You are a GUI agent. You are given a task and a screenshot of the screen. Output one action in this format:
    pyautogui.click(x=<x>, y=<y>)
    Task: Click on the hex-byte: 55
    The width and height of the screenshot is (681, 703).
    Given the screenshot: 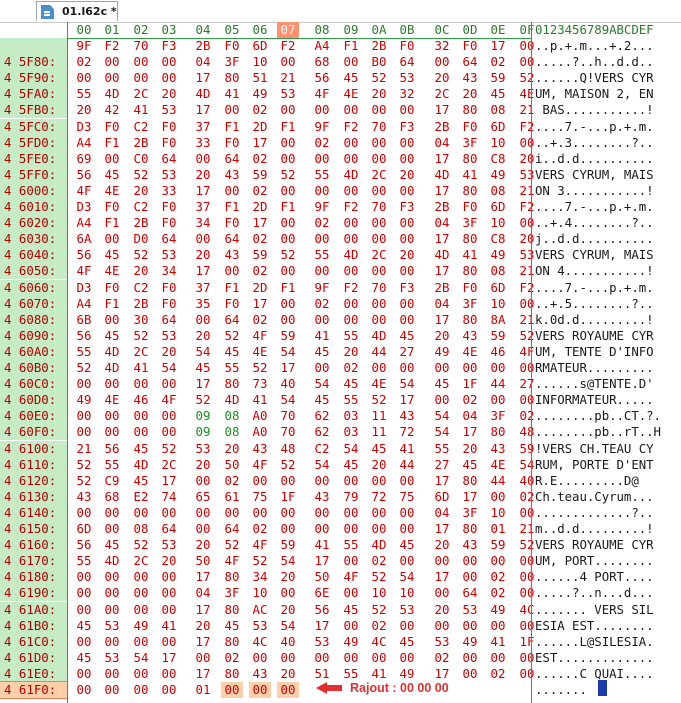 What is the action you would take?
    pyautogui.click(x=322, y=175)
    